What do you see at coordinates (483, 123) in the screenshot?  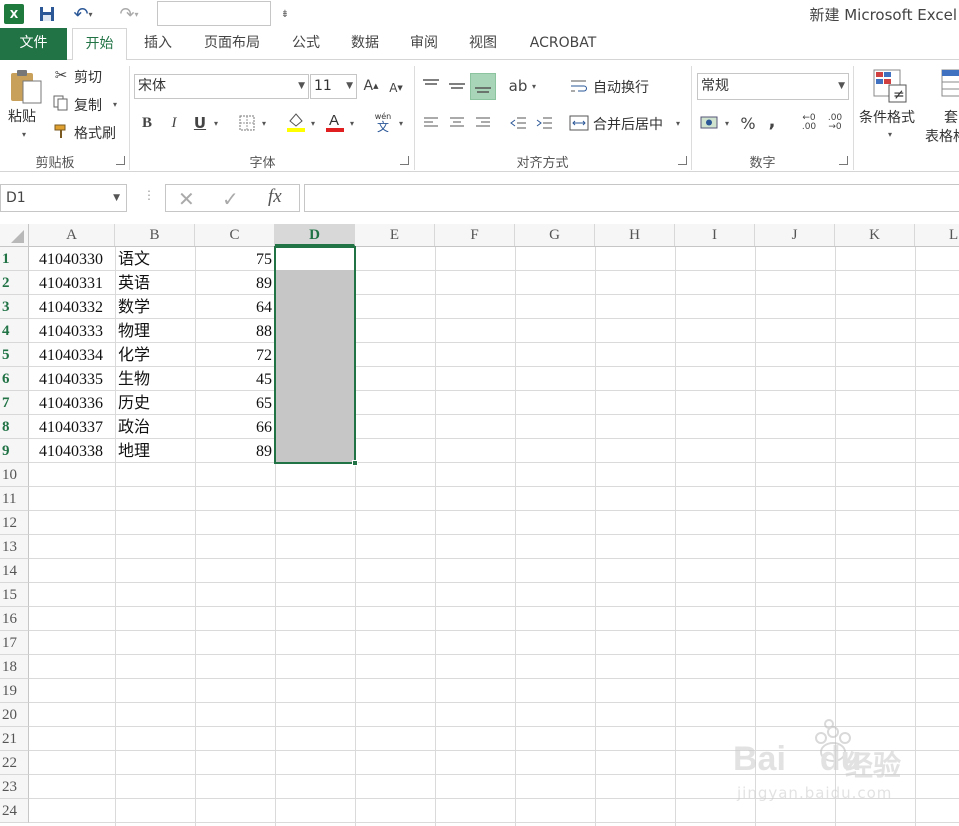 I see `align-right-icon` at bounding box center [483, 123].